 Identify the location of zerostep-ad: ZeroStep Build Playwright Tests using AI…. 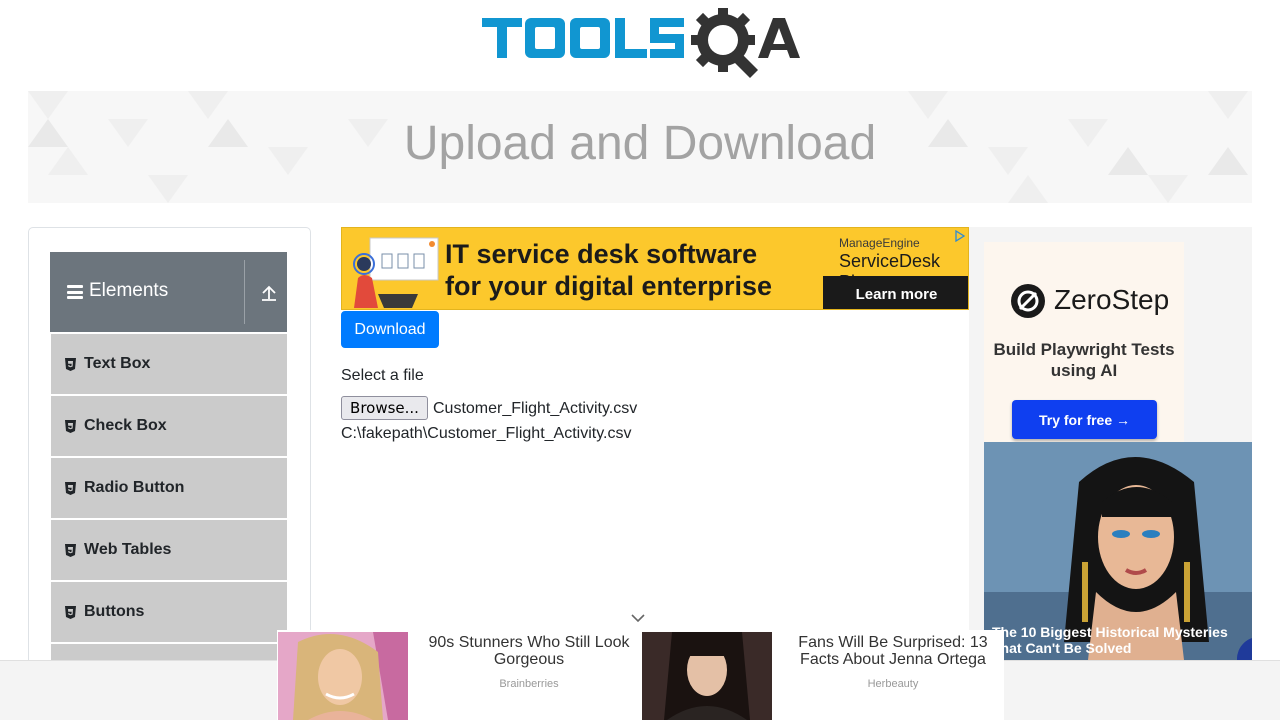
(1084, 342).